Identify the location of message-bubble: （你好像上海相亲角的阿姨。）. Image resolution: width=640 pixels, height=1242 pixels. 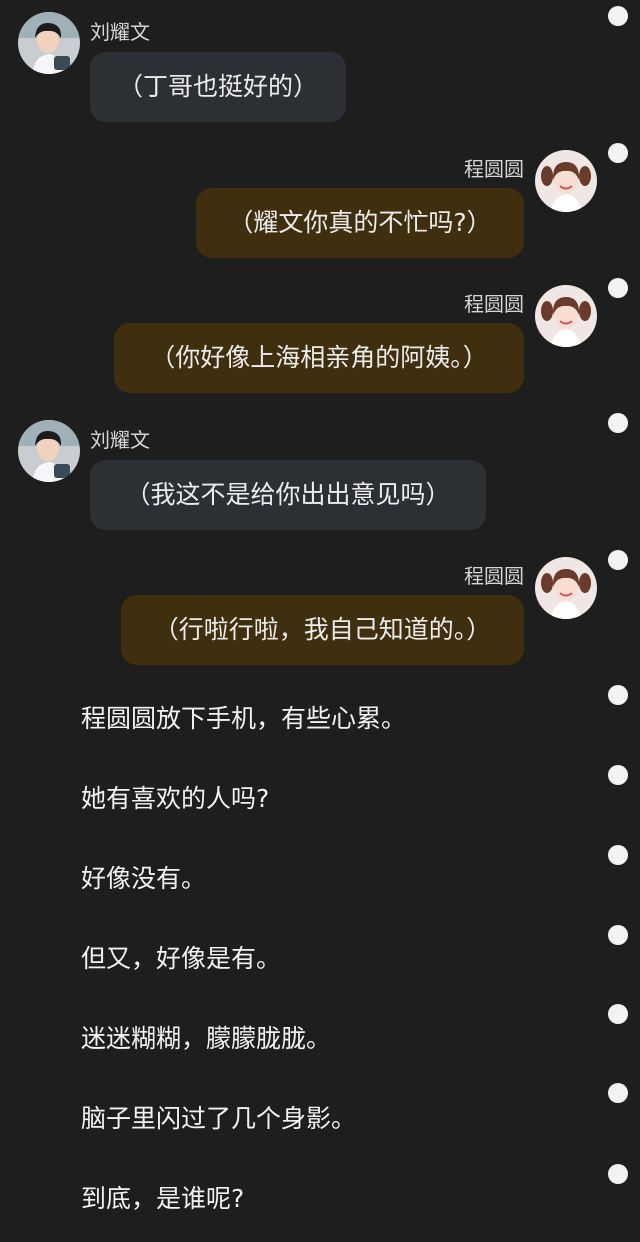
(319, 358).